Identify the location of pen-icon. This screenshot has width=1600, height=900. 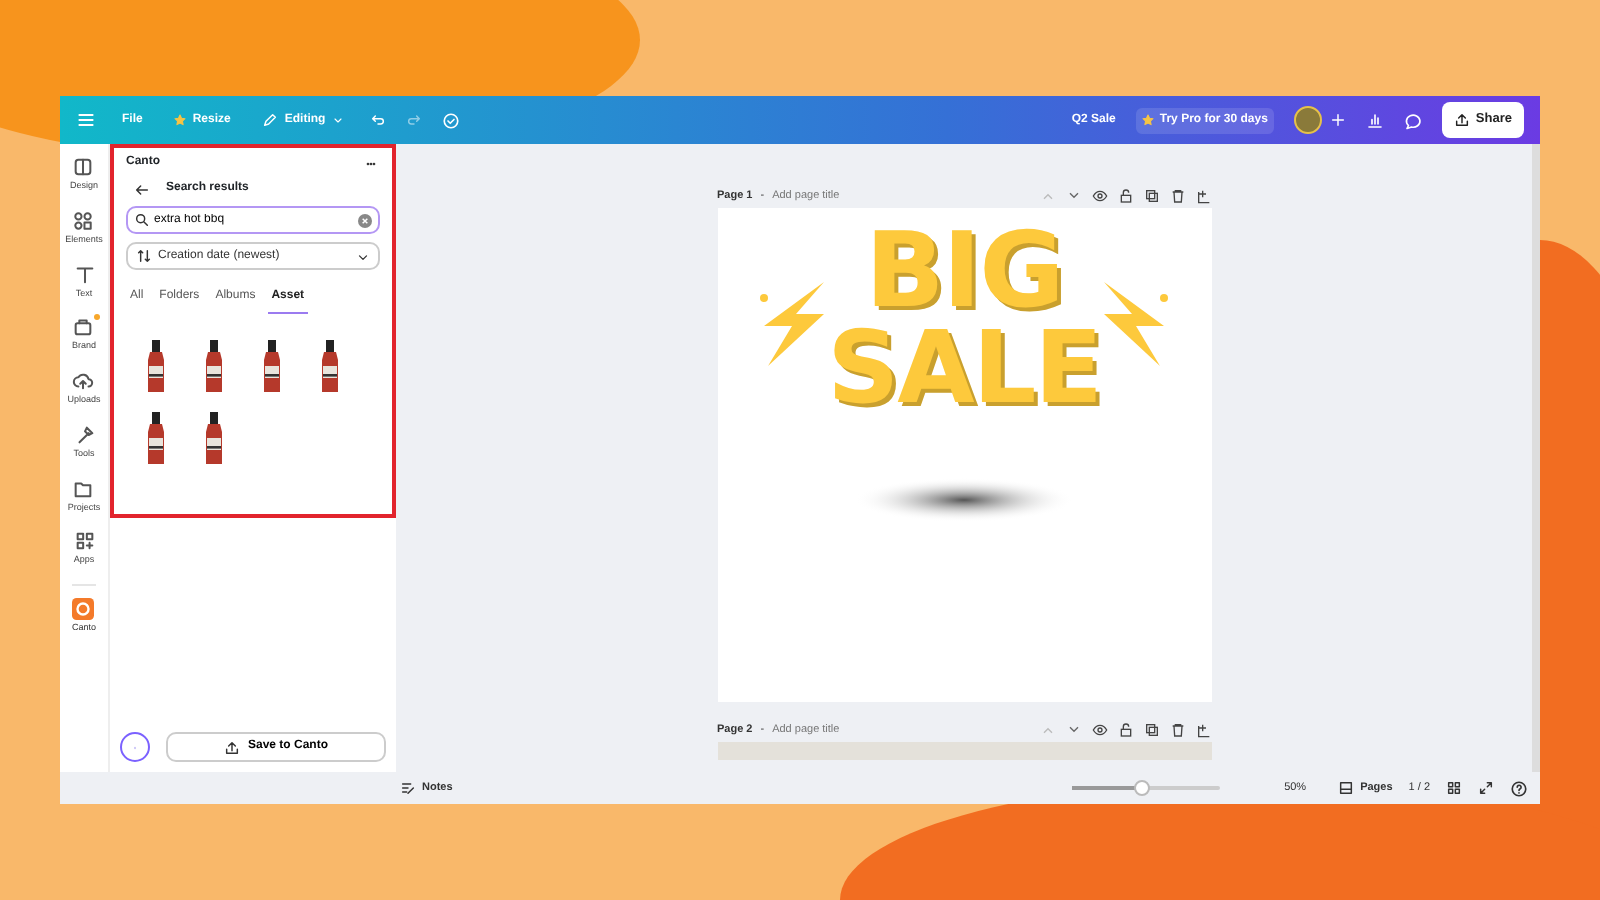
(84, 434).